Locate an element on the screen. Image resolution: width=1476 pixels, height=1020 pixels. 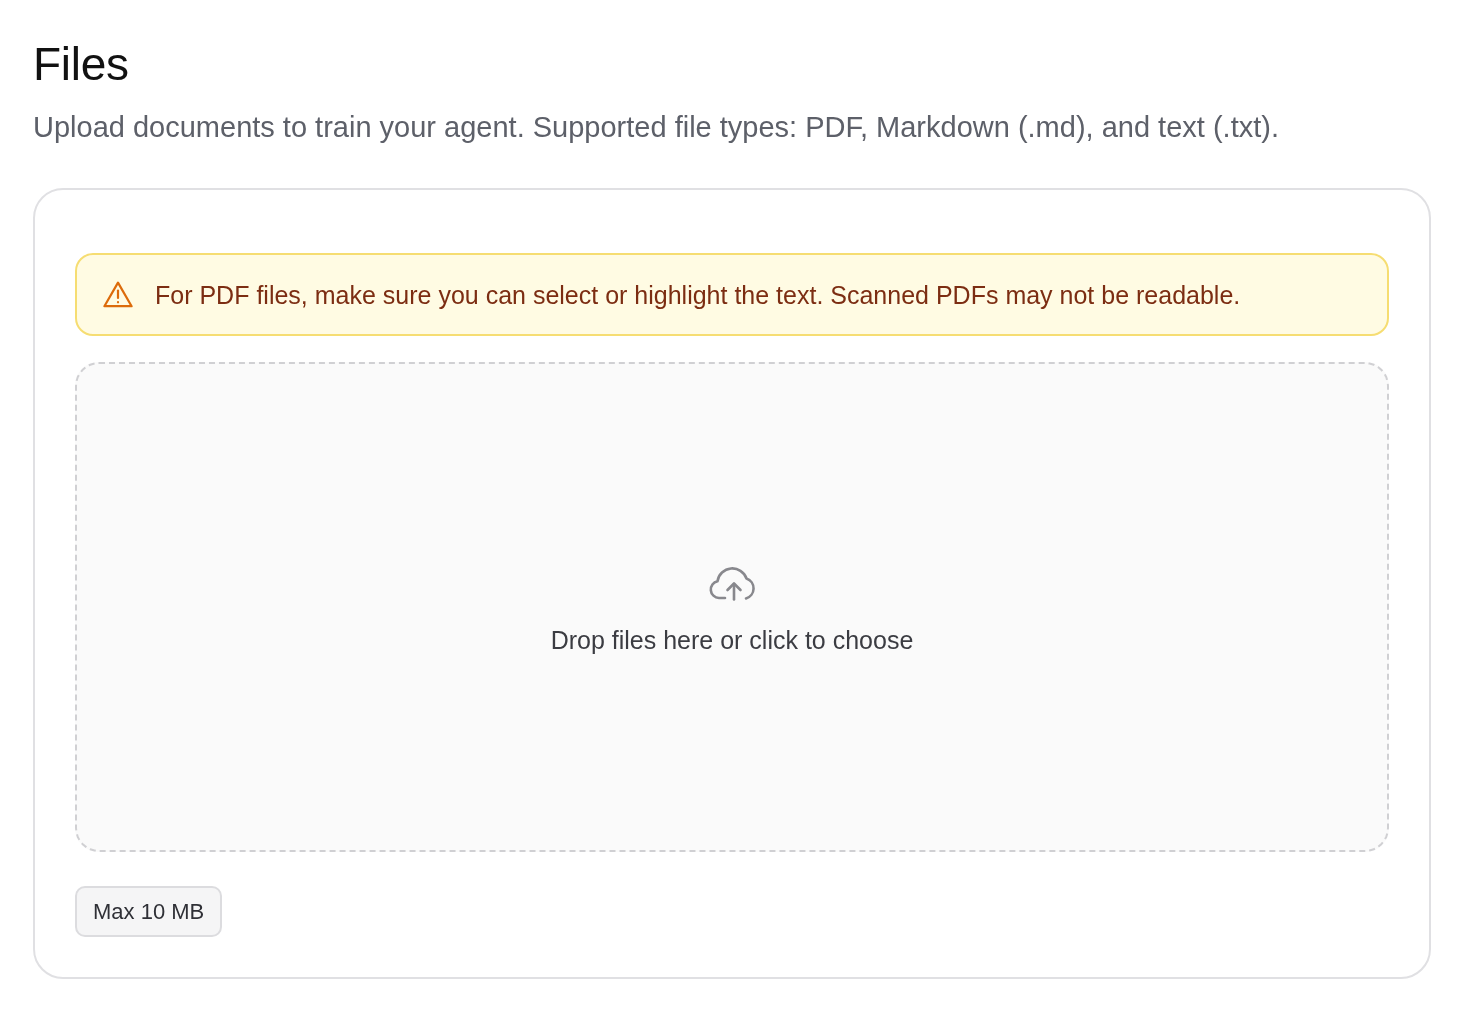
cloud-upload-icon is located at coordinates (732, 583).